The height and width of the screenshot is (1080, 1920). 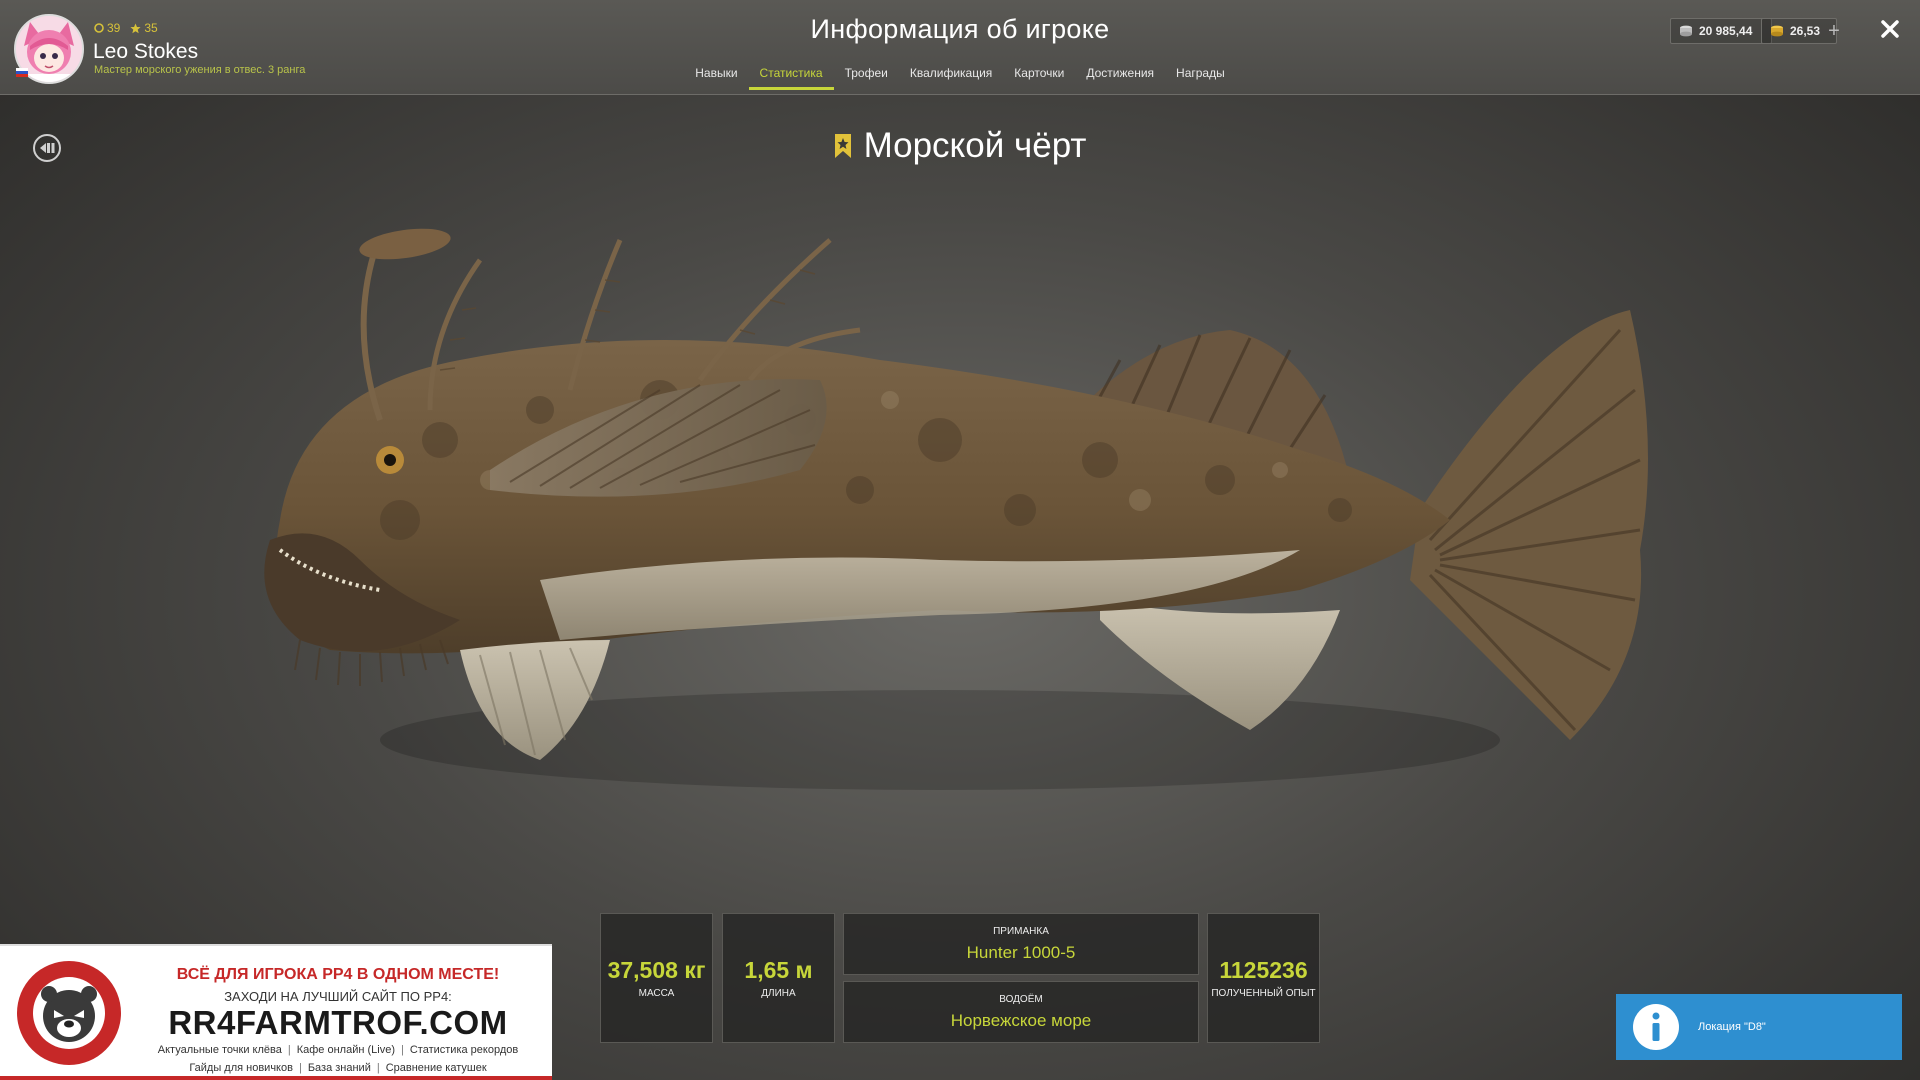 I want to click on tab-skills: Навыки, so click(x=716, y=78).